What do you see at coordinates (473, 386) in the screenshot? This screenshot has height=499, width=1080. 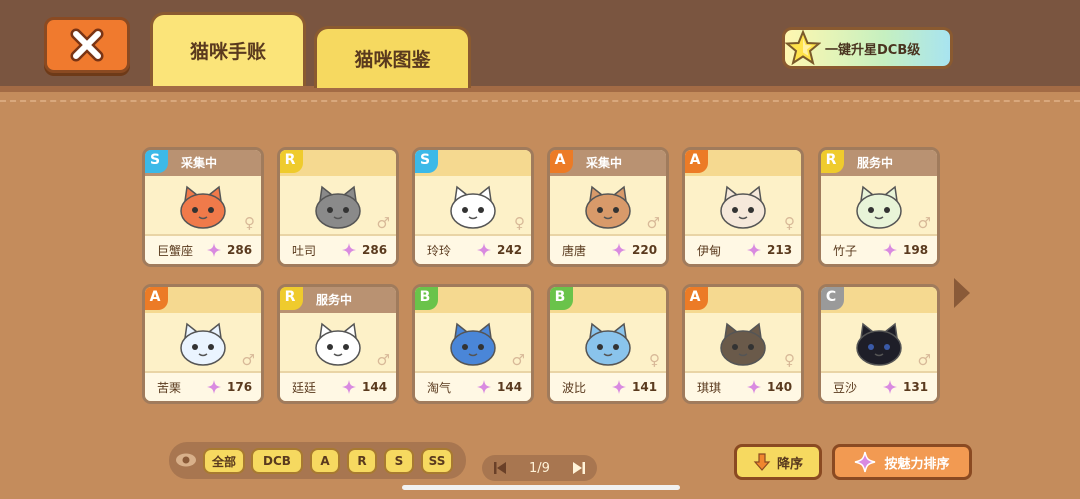 I see `card-footer: 淘气 144` at bounding box center [473, 386].